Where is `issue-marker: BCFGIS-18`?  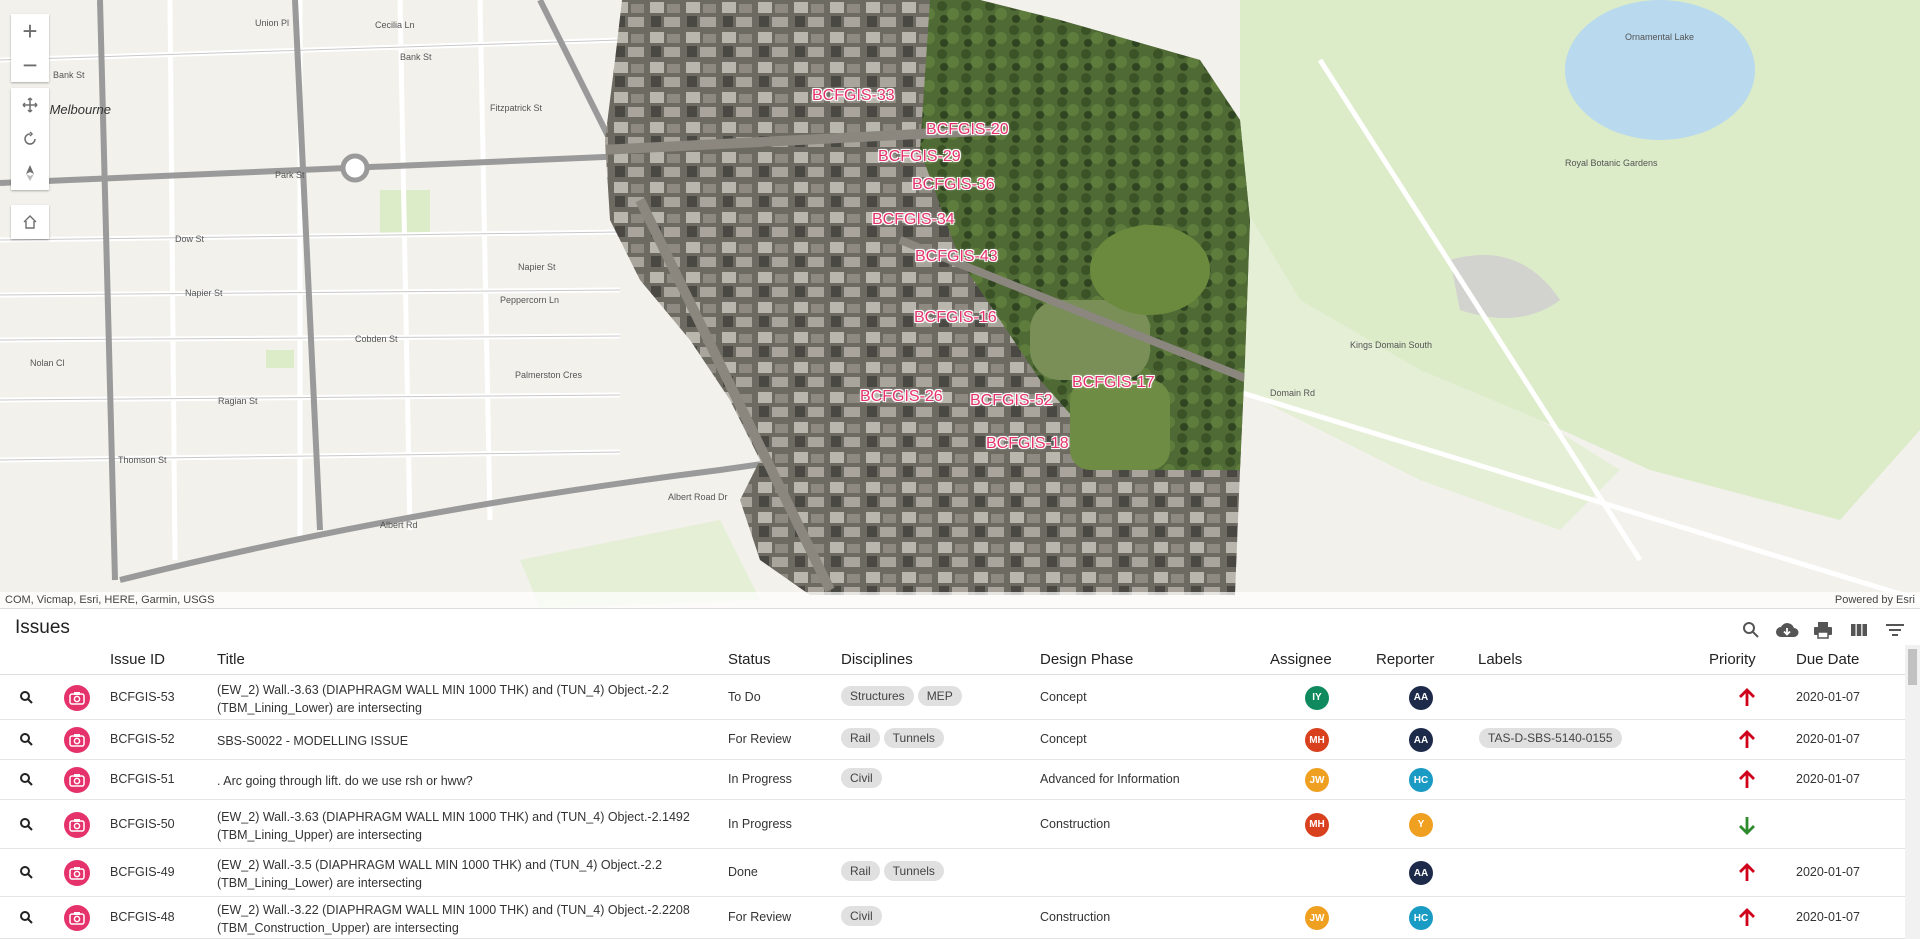
issue-marker: BCFGIS-18 is located at coordinates (1027, 444).